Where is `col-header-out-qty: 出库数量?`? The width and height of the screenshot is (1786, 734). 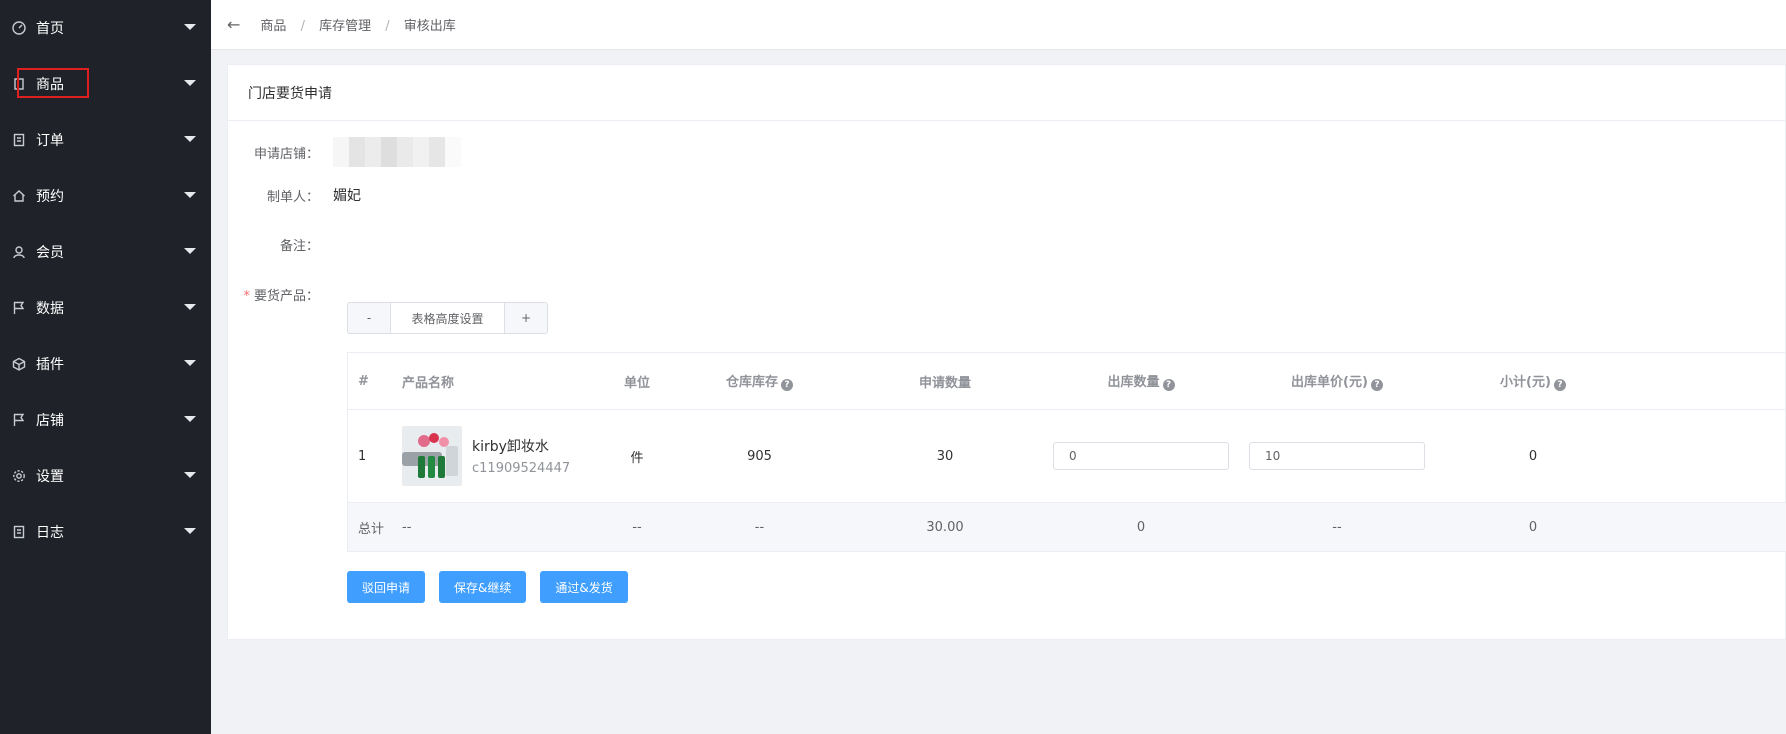 col-header-out-qty: 出库数量? is located at coordinates (1141, 381).